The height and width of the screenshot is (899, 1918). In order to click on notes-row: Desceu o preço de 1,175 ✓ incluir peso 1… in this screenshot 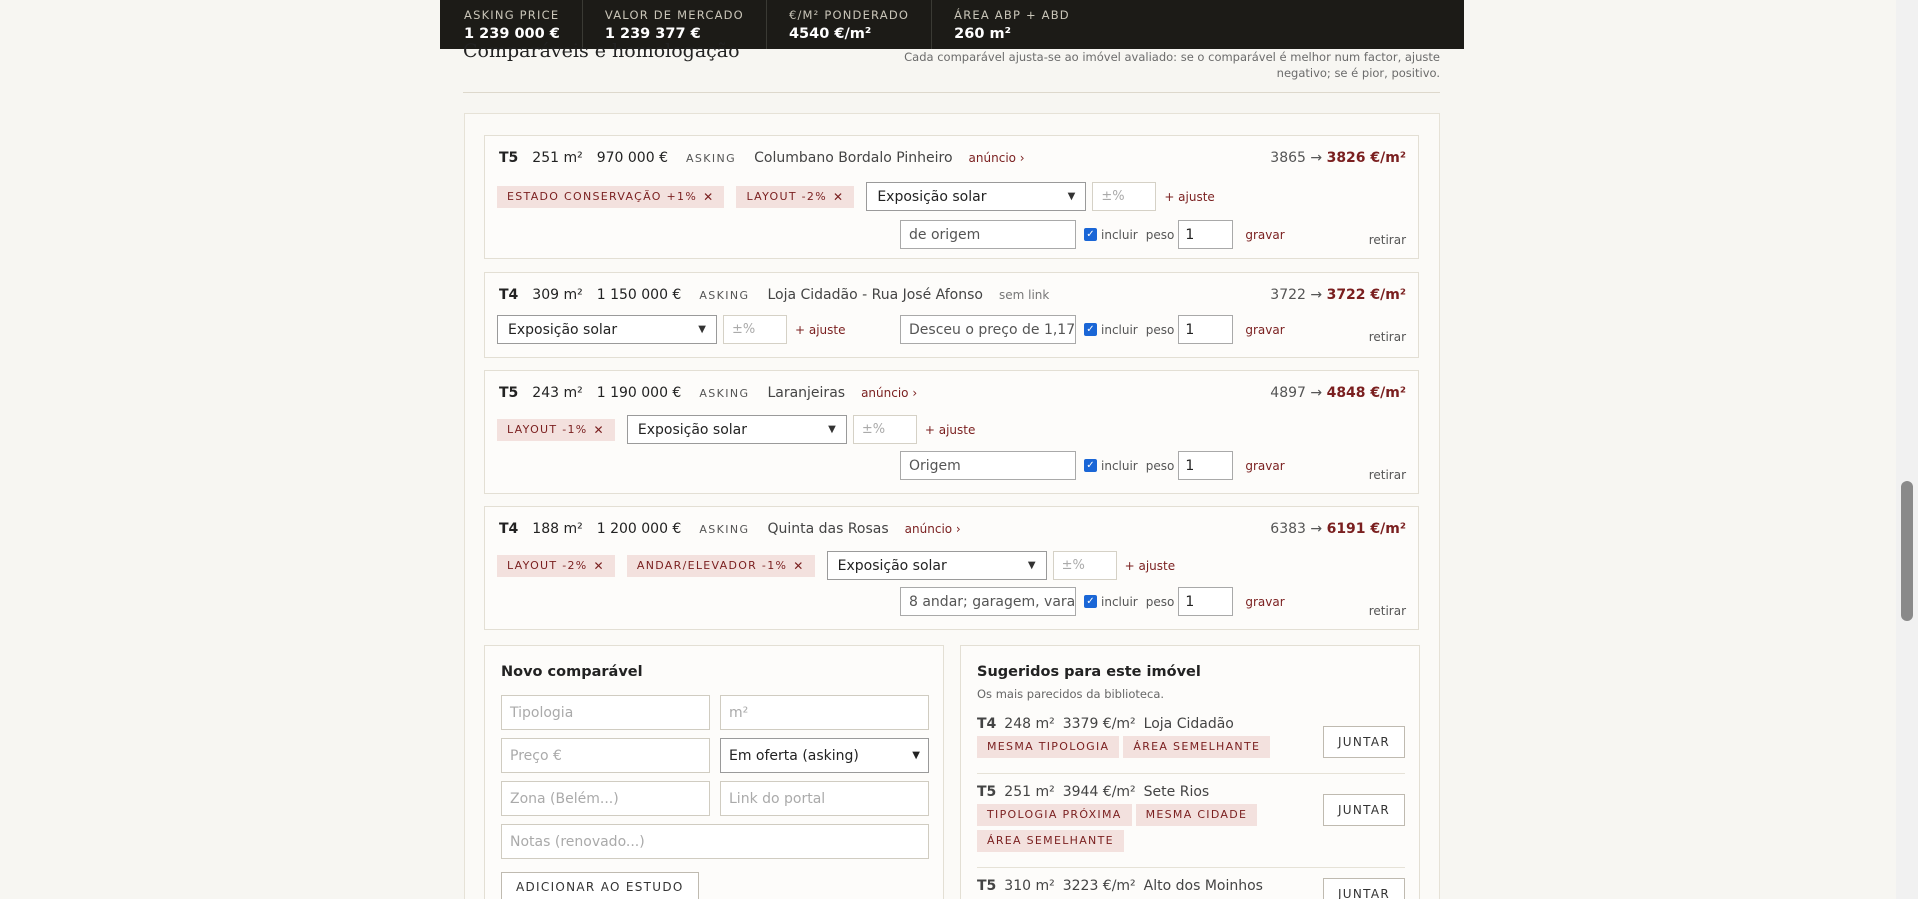, I will do `click(1092, 329)`.